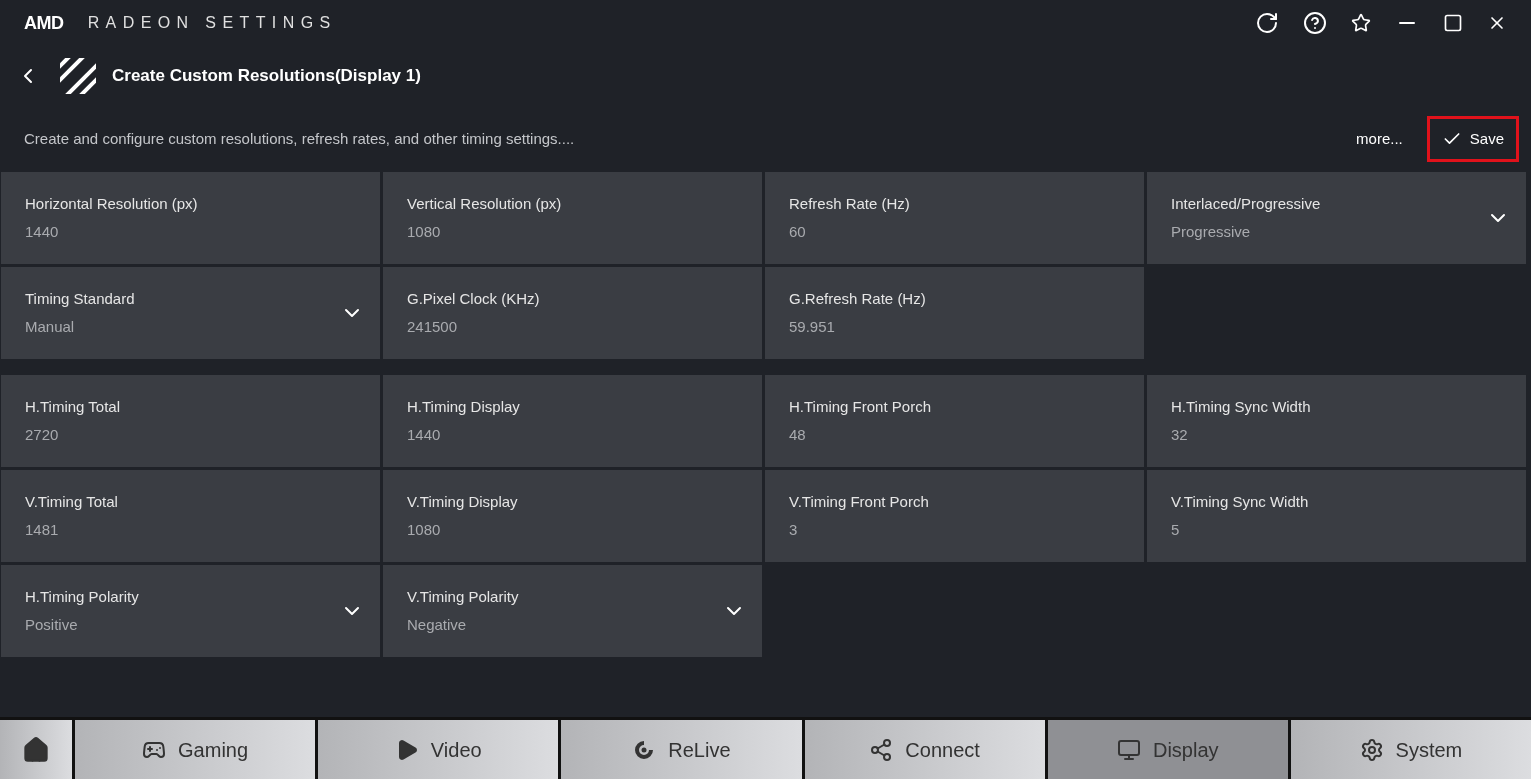 The width and height of the screenshot is (1531, 779). Describe the element at coordinates (1240, 501) in the screenshot. I see `setting-label: V.Timing Sync Width` at that location.